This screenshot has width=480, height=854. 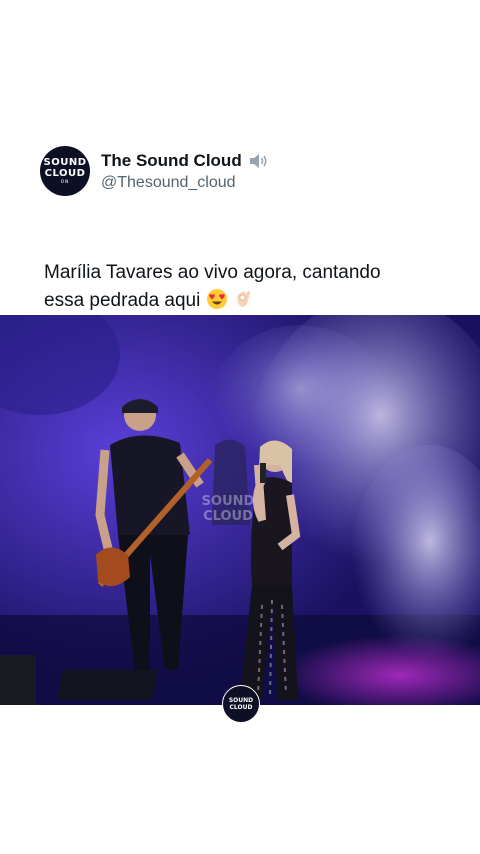 I want to click on watermark-line1: SOUND, so click(x=241, y=700).